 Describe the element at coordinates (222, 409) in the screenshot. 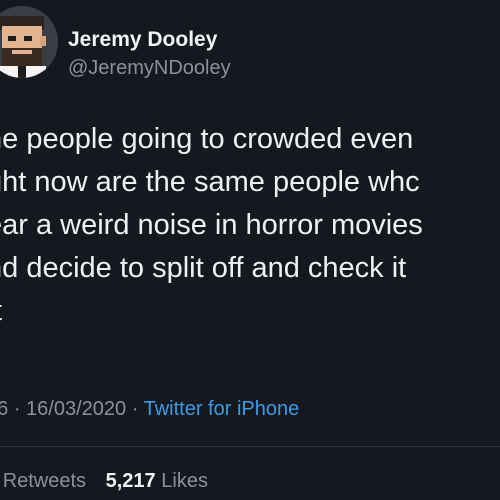

I see `tweet-source-link: Twitter for iPhone` at that location.